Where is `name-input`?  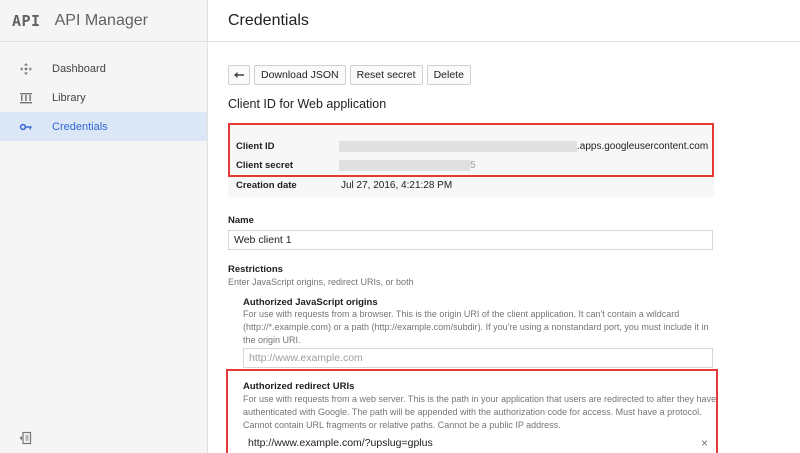
name-input is located at coordinates (470, 240).